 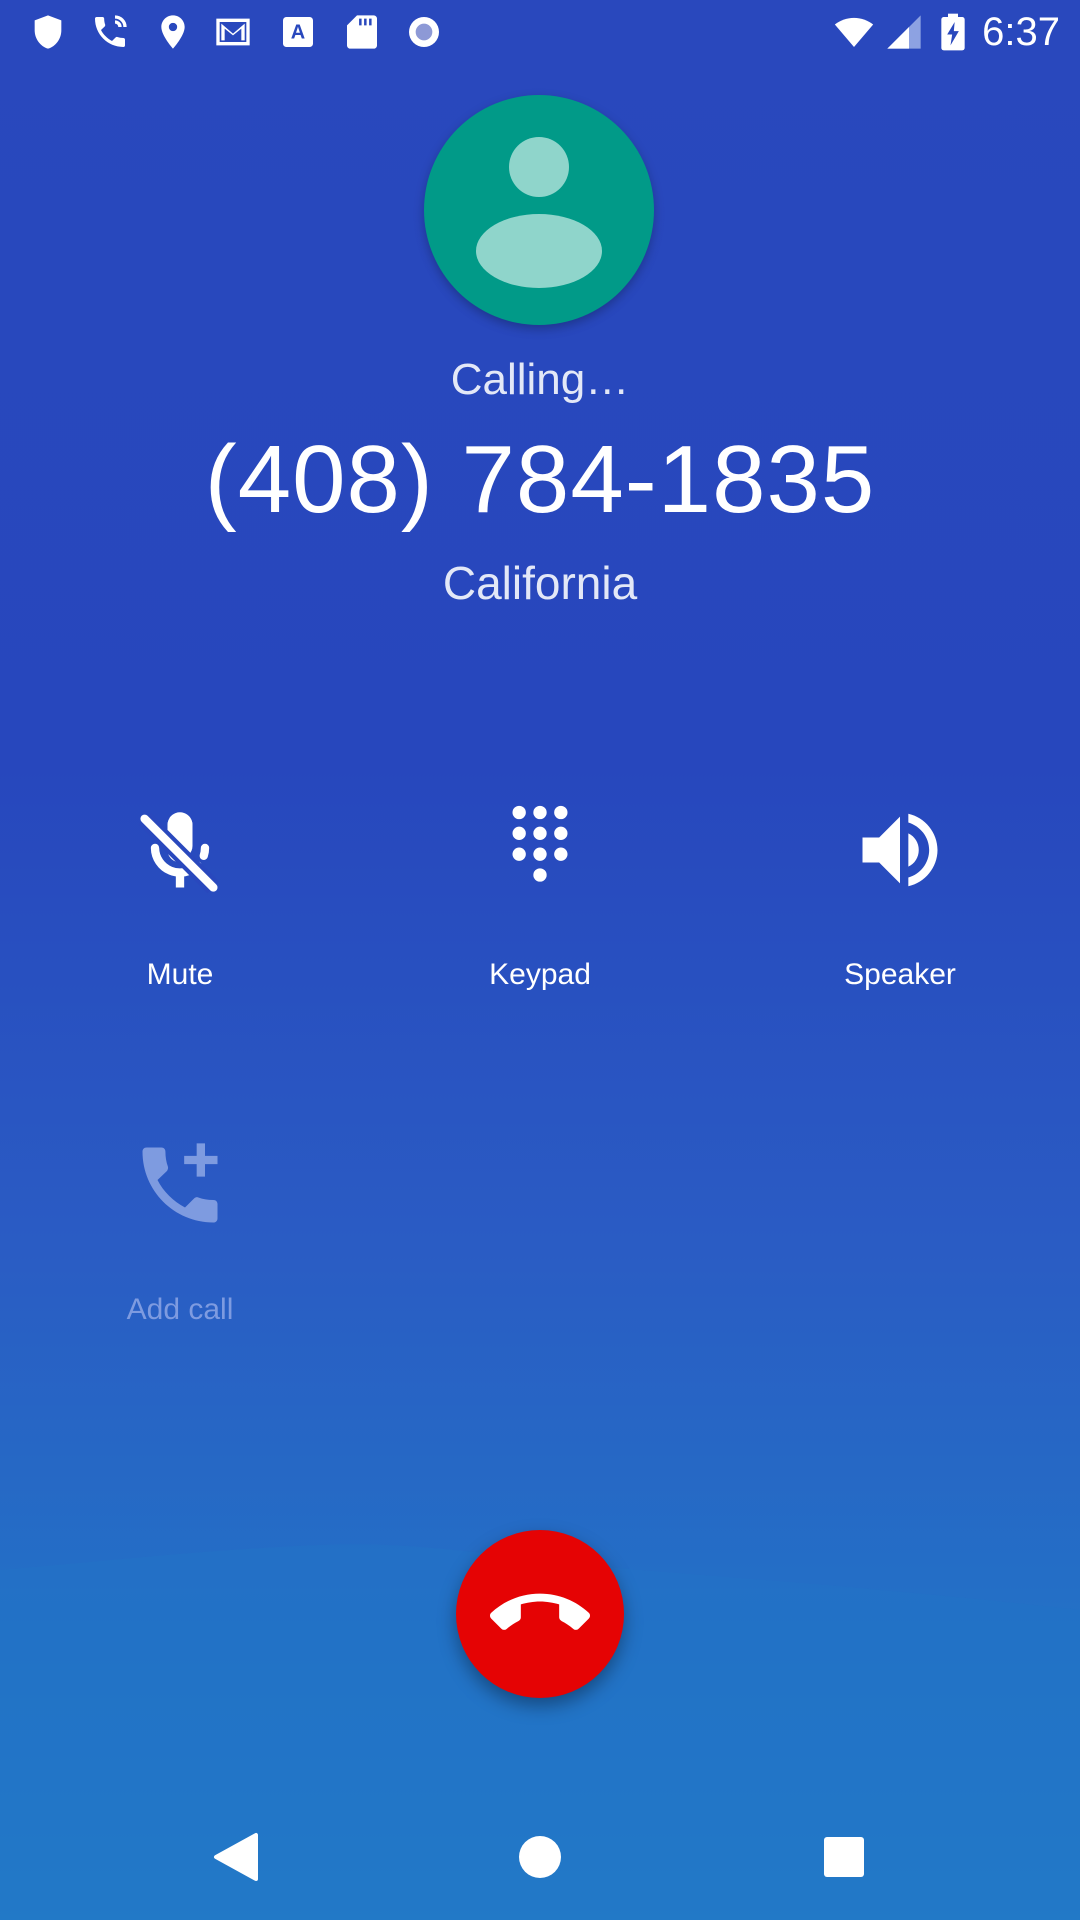 I want to click on add-call-icon, so click(x=180, y=1183).